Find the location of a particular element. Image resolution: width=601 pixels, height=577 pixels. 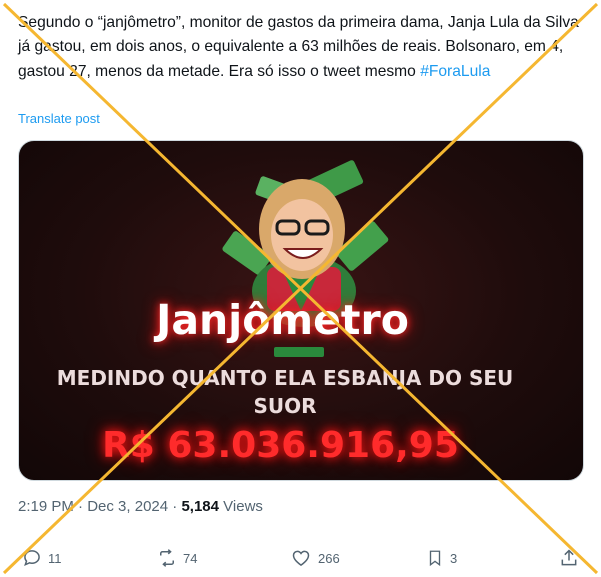

repost-count: 74 is located at coordinates (190, 558).